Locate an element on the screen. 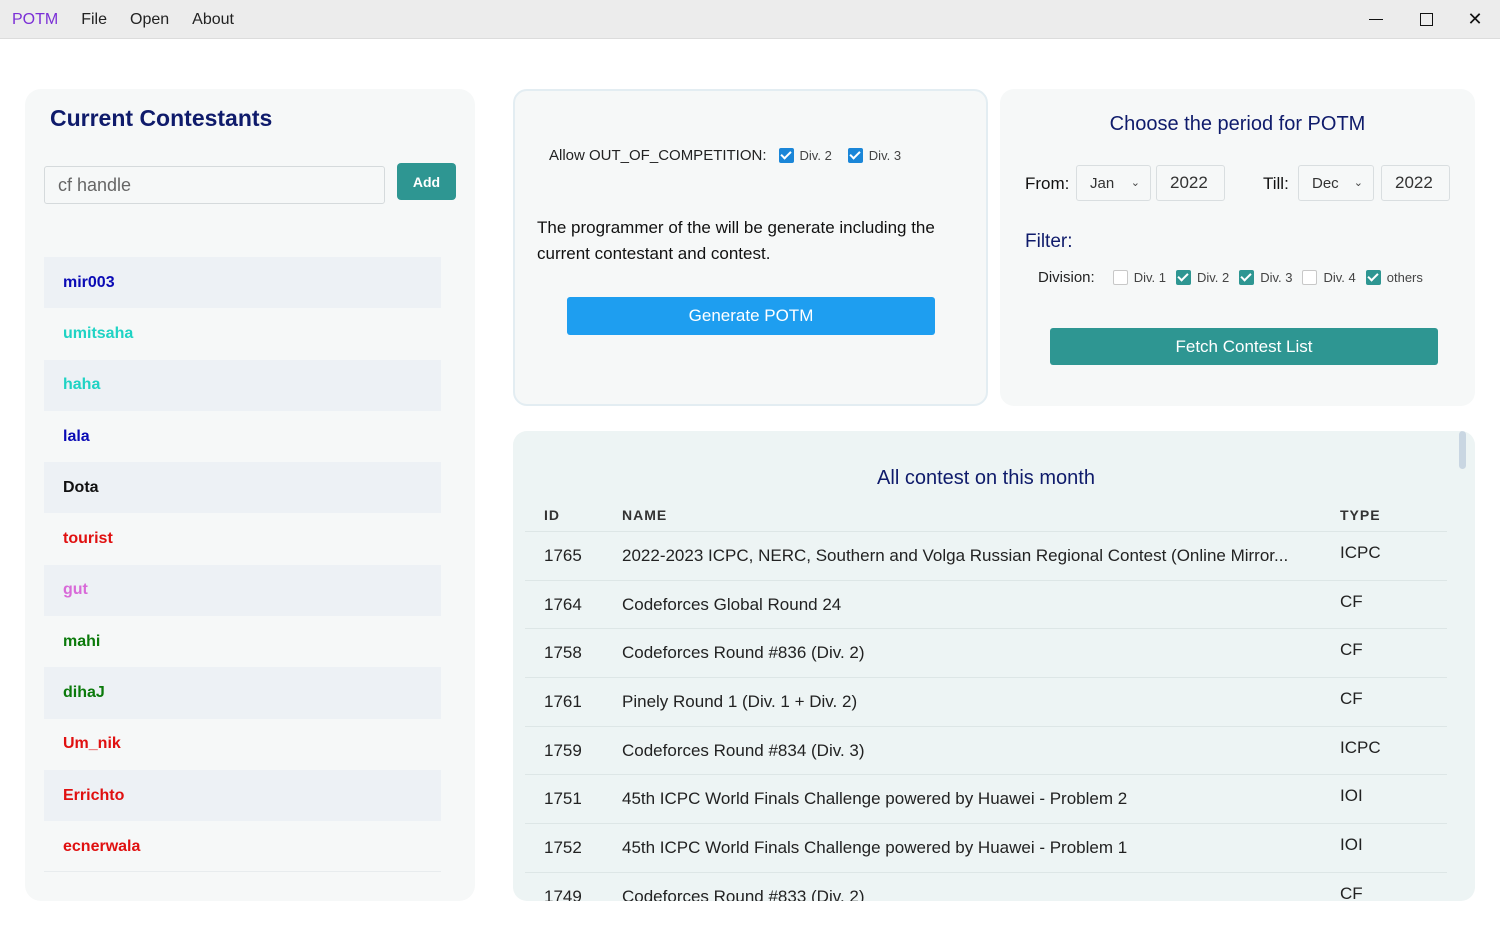  table-row: 1764 Codeforces Global Round 24 CF is located at coordinates (986, 604).